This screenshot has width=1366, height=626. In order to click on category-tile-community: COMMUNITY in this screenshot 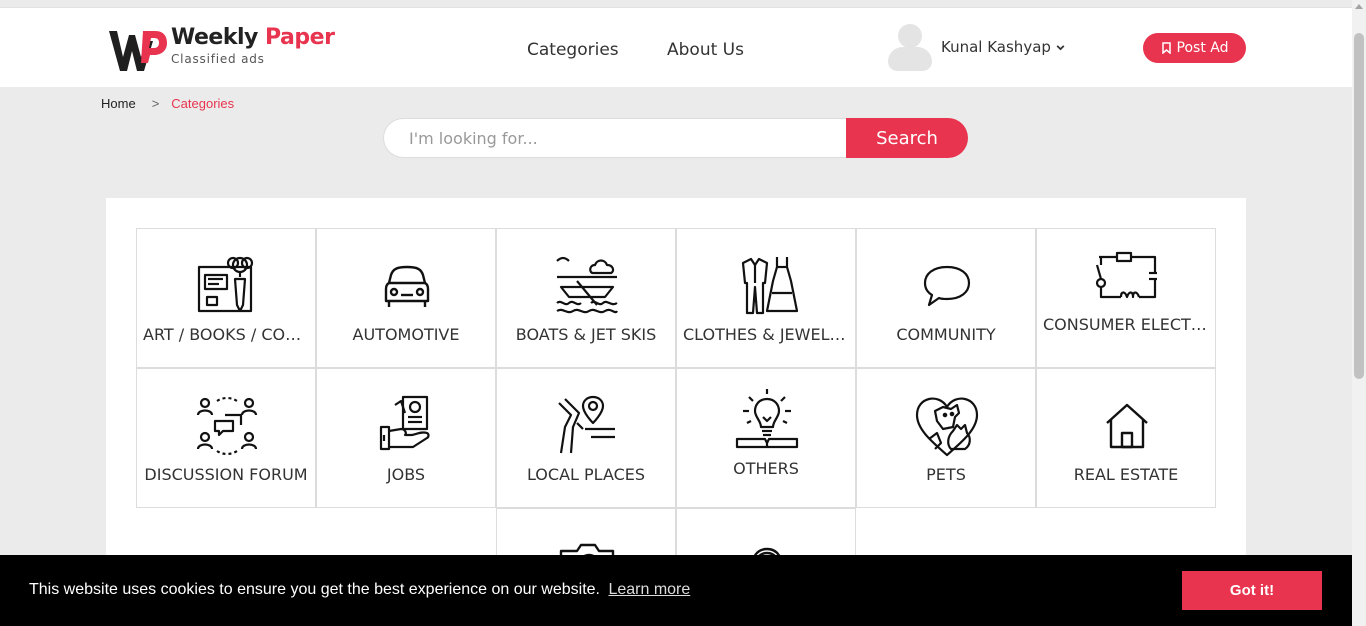, I will do `click(946, 298)`.